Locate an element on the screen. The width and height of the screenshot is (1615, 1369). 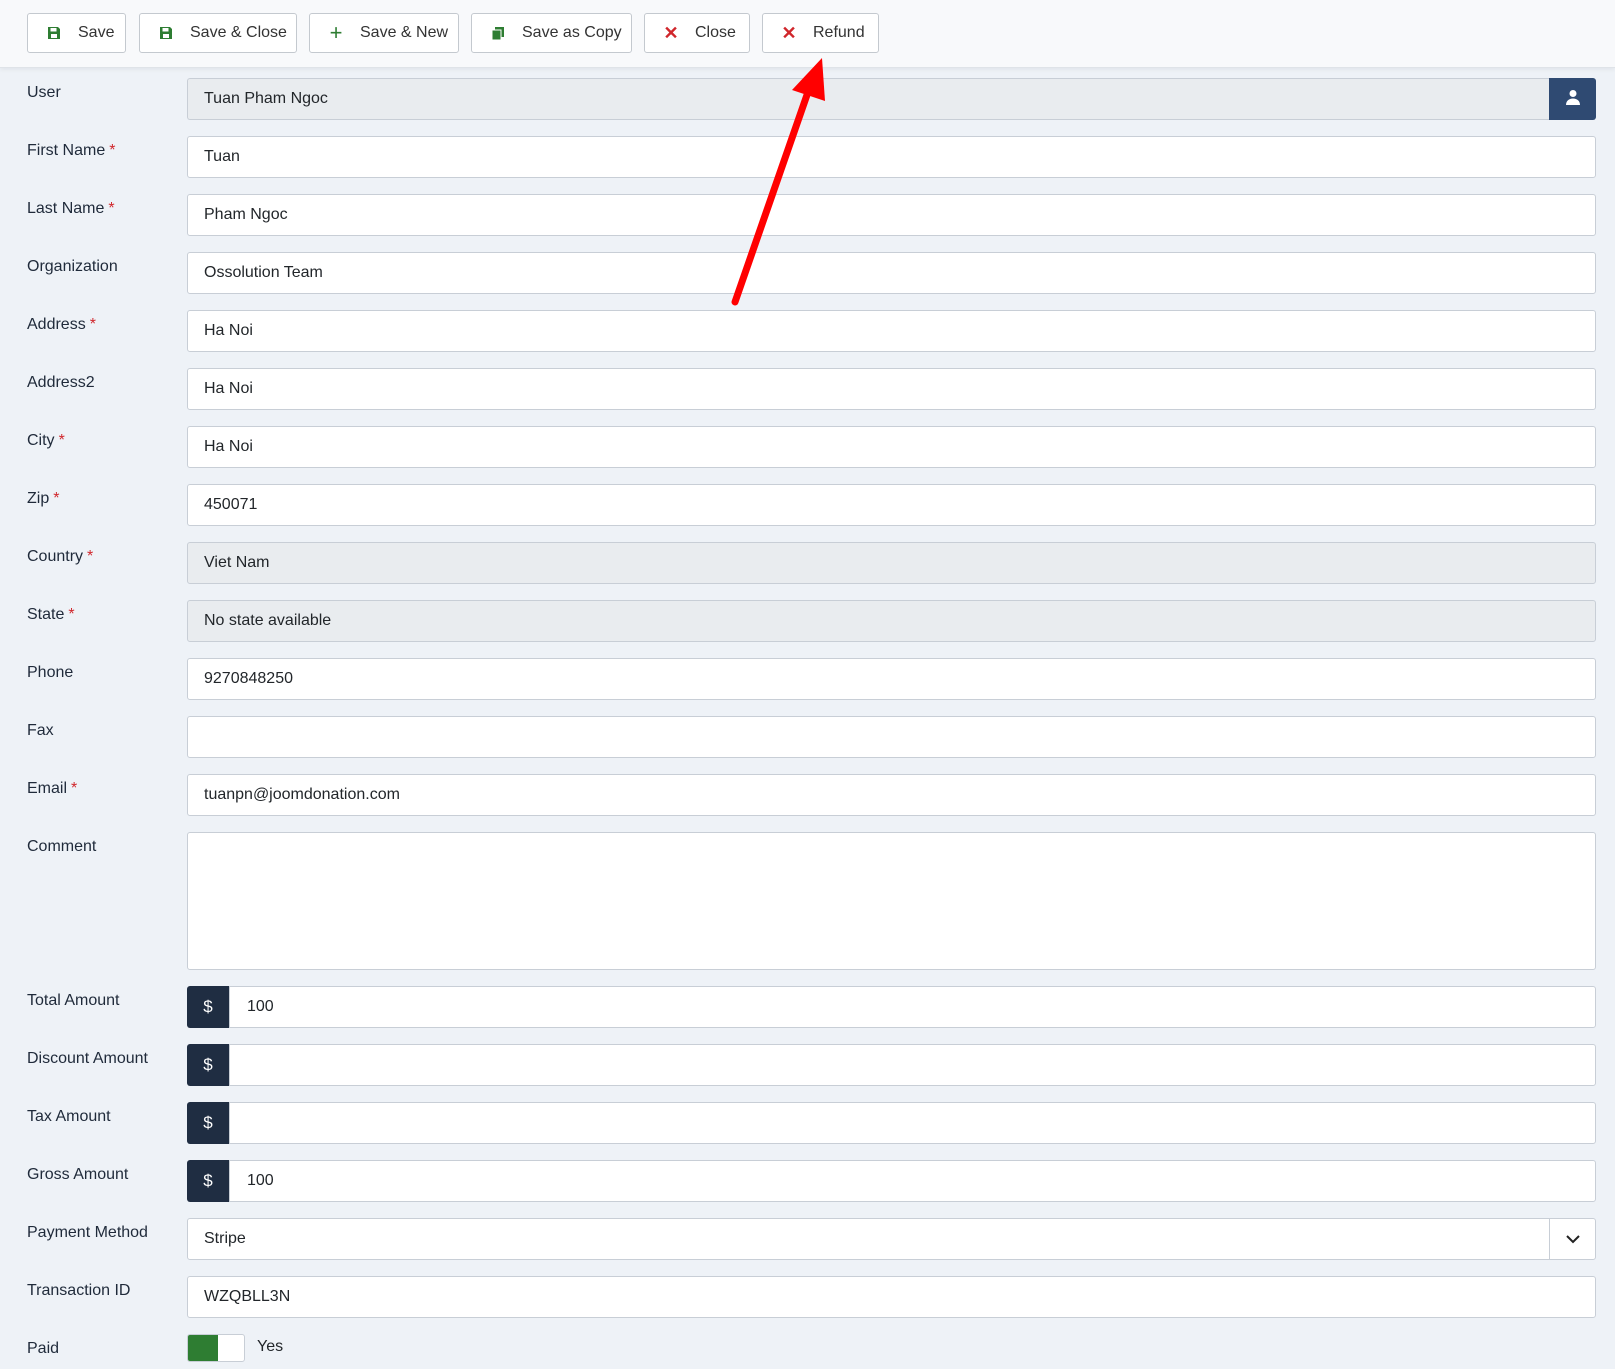
address2-label: Address2 is located at coordinates (61, 382).